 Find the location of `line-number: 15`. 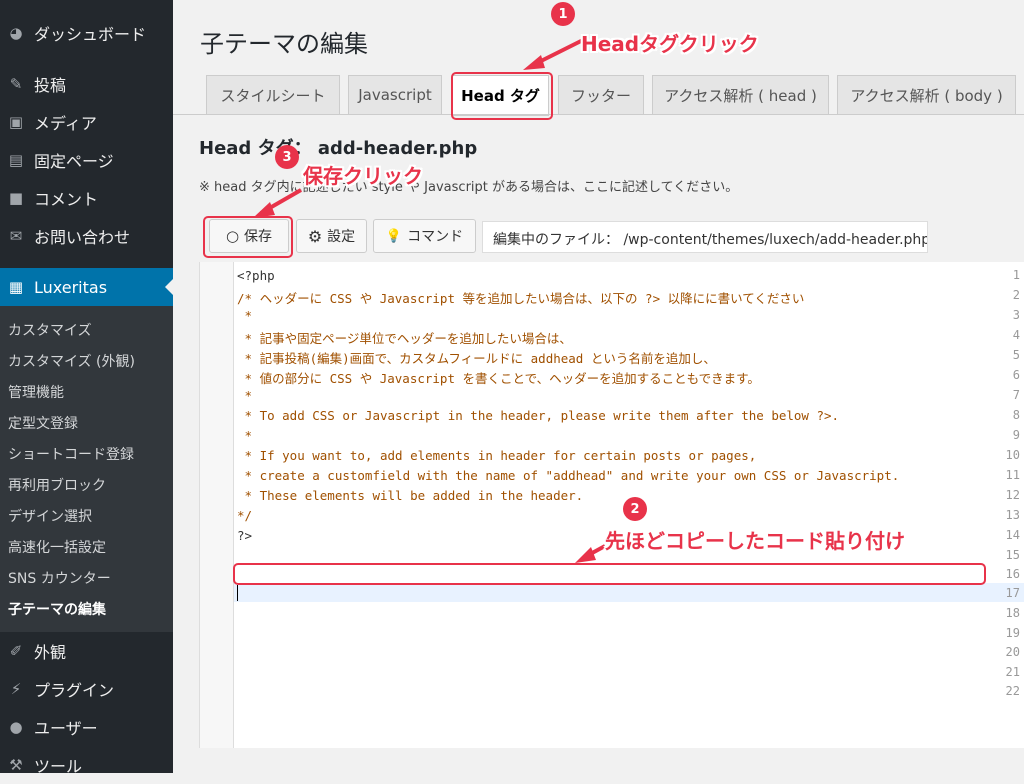

line-number: 15 is located at coordinates (1012, 555).